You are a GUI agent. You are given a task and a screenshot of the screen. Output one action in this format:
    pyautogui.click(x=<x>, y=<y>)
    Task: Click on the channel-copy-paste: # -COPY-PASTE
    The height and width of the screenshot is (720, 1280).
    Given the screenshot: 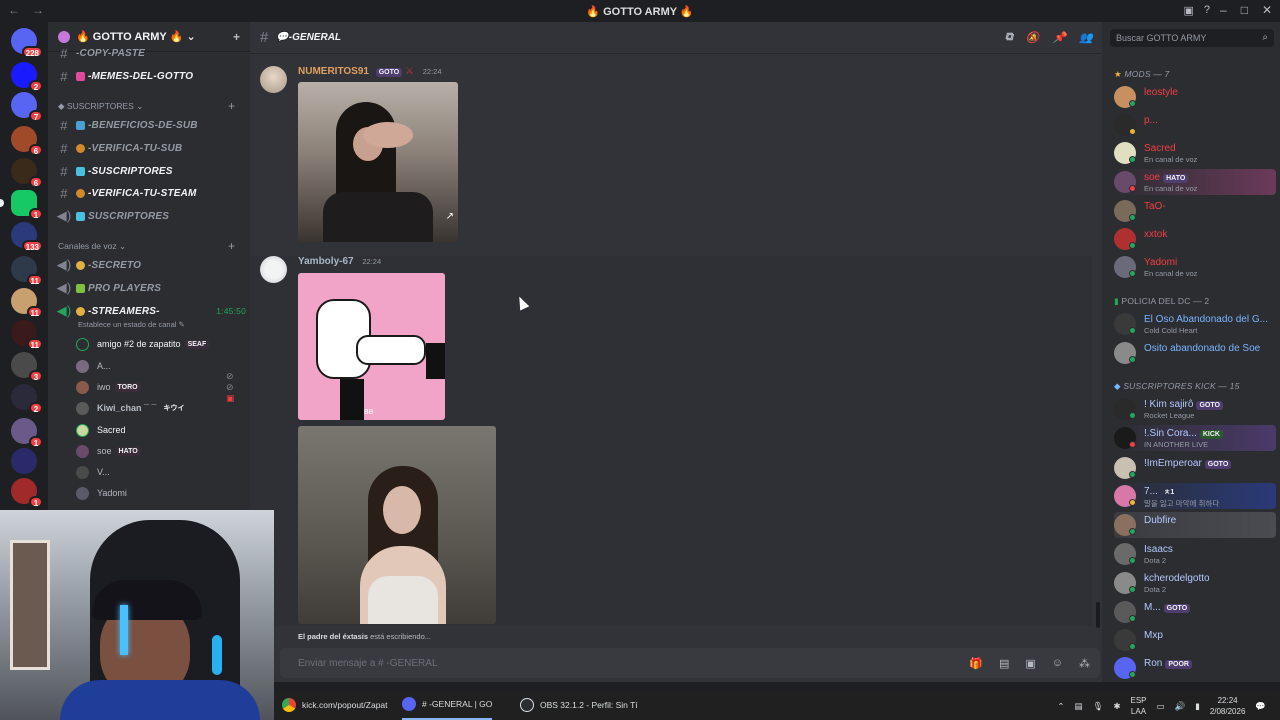 What is the action you would take?
    pyautogui.click(x=100, y=53)
    